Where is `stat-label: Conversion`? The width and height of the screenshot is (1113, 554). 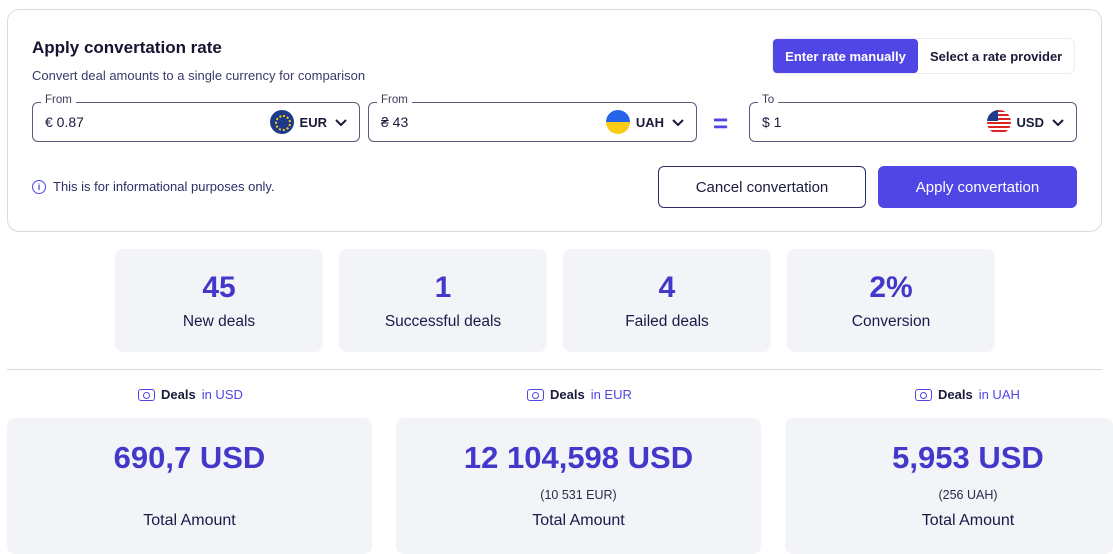
stat-label: Conversion is located at coordinates (891, 321).